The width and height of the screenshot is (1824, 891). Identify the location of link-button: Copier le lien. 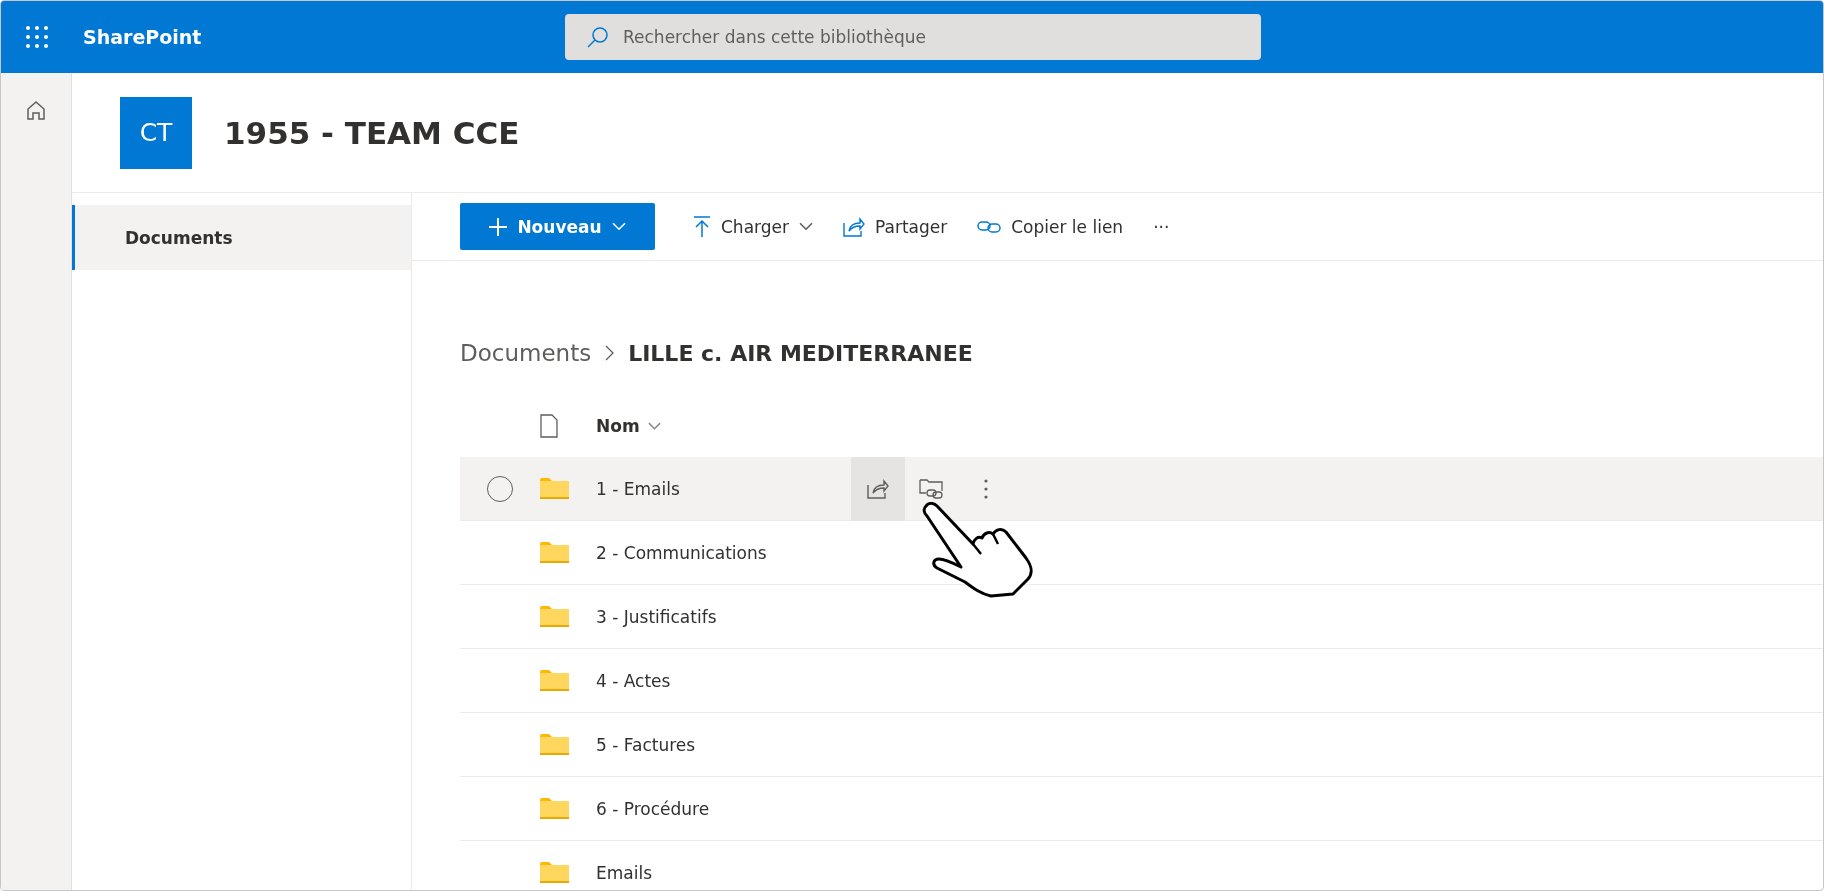
(1050, 226).